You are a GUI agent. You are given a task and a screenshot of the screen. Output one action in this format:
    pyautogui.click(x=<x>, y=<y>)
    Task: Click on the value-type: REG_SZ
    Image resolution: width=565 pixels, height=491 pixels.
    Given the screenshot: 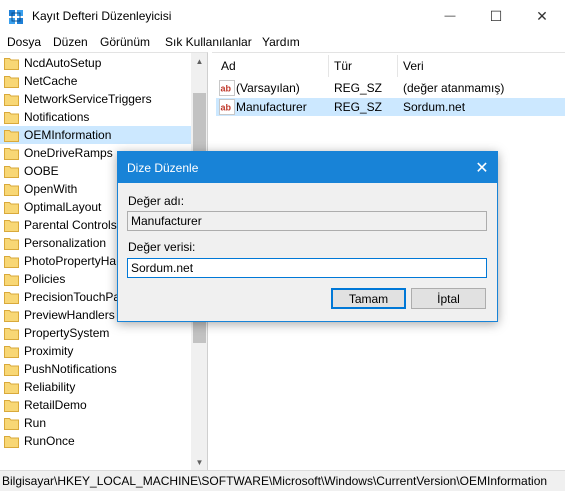 What is the action you would take?
    pyautogui.click(x=358, y=107)
    